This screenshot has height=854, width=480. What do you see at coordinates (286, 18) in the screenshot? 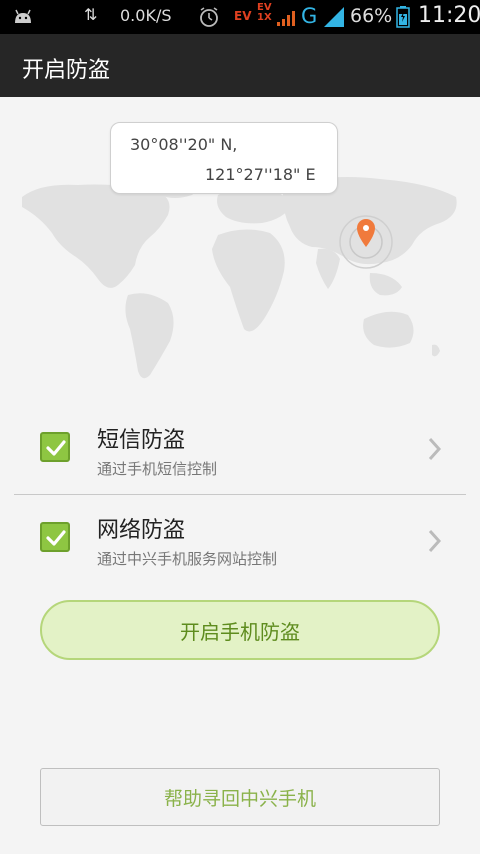
I see `signal-icon` at bounding box center [286, 18].